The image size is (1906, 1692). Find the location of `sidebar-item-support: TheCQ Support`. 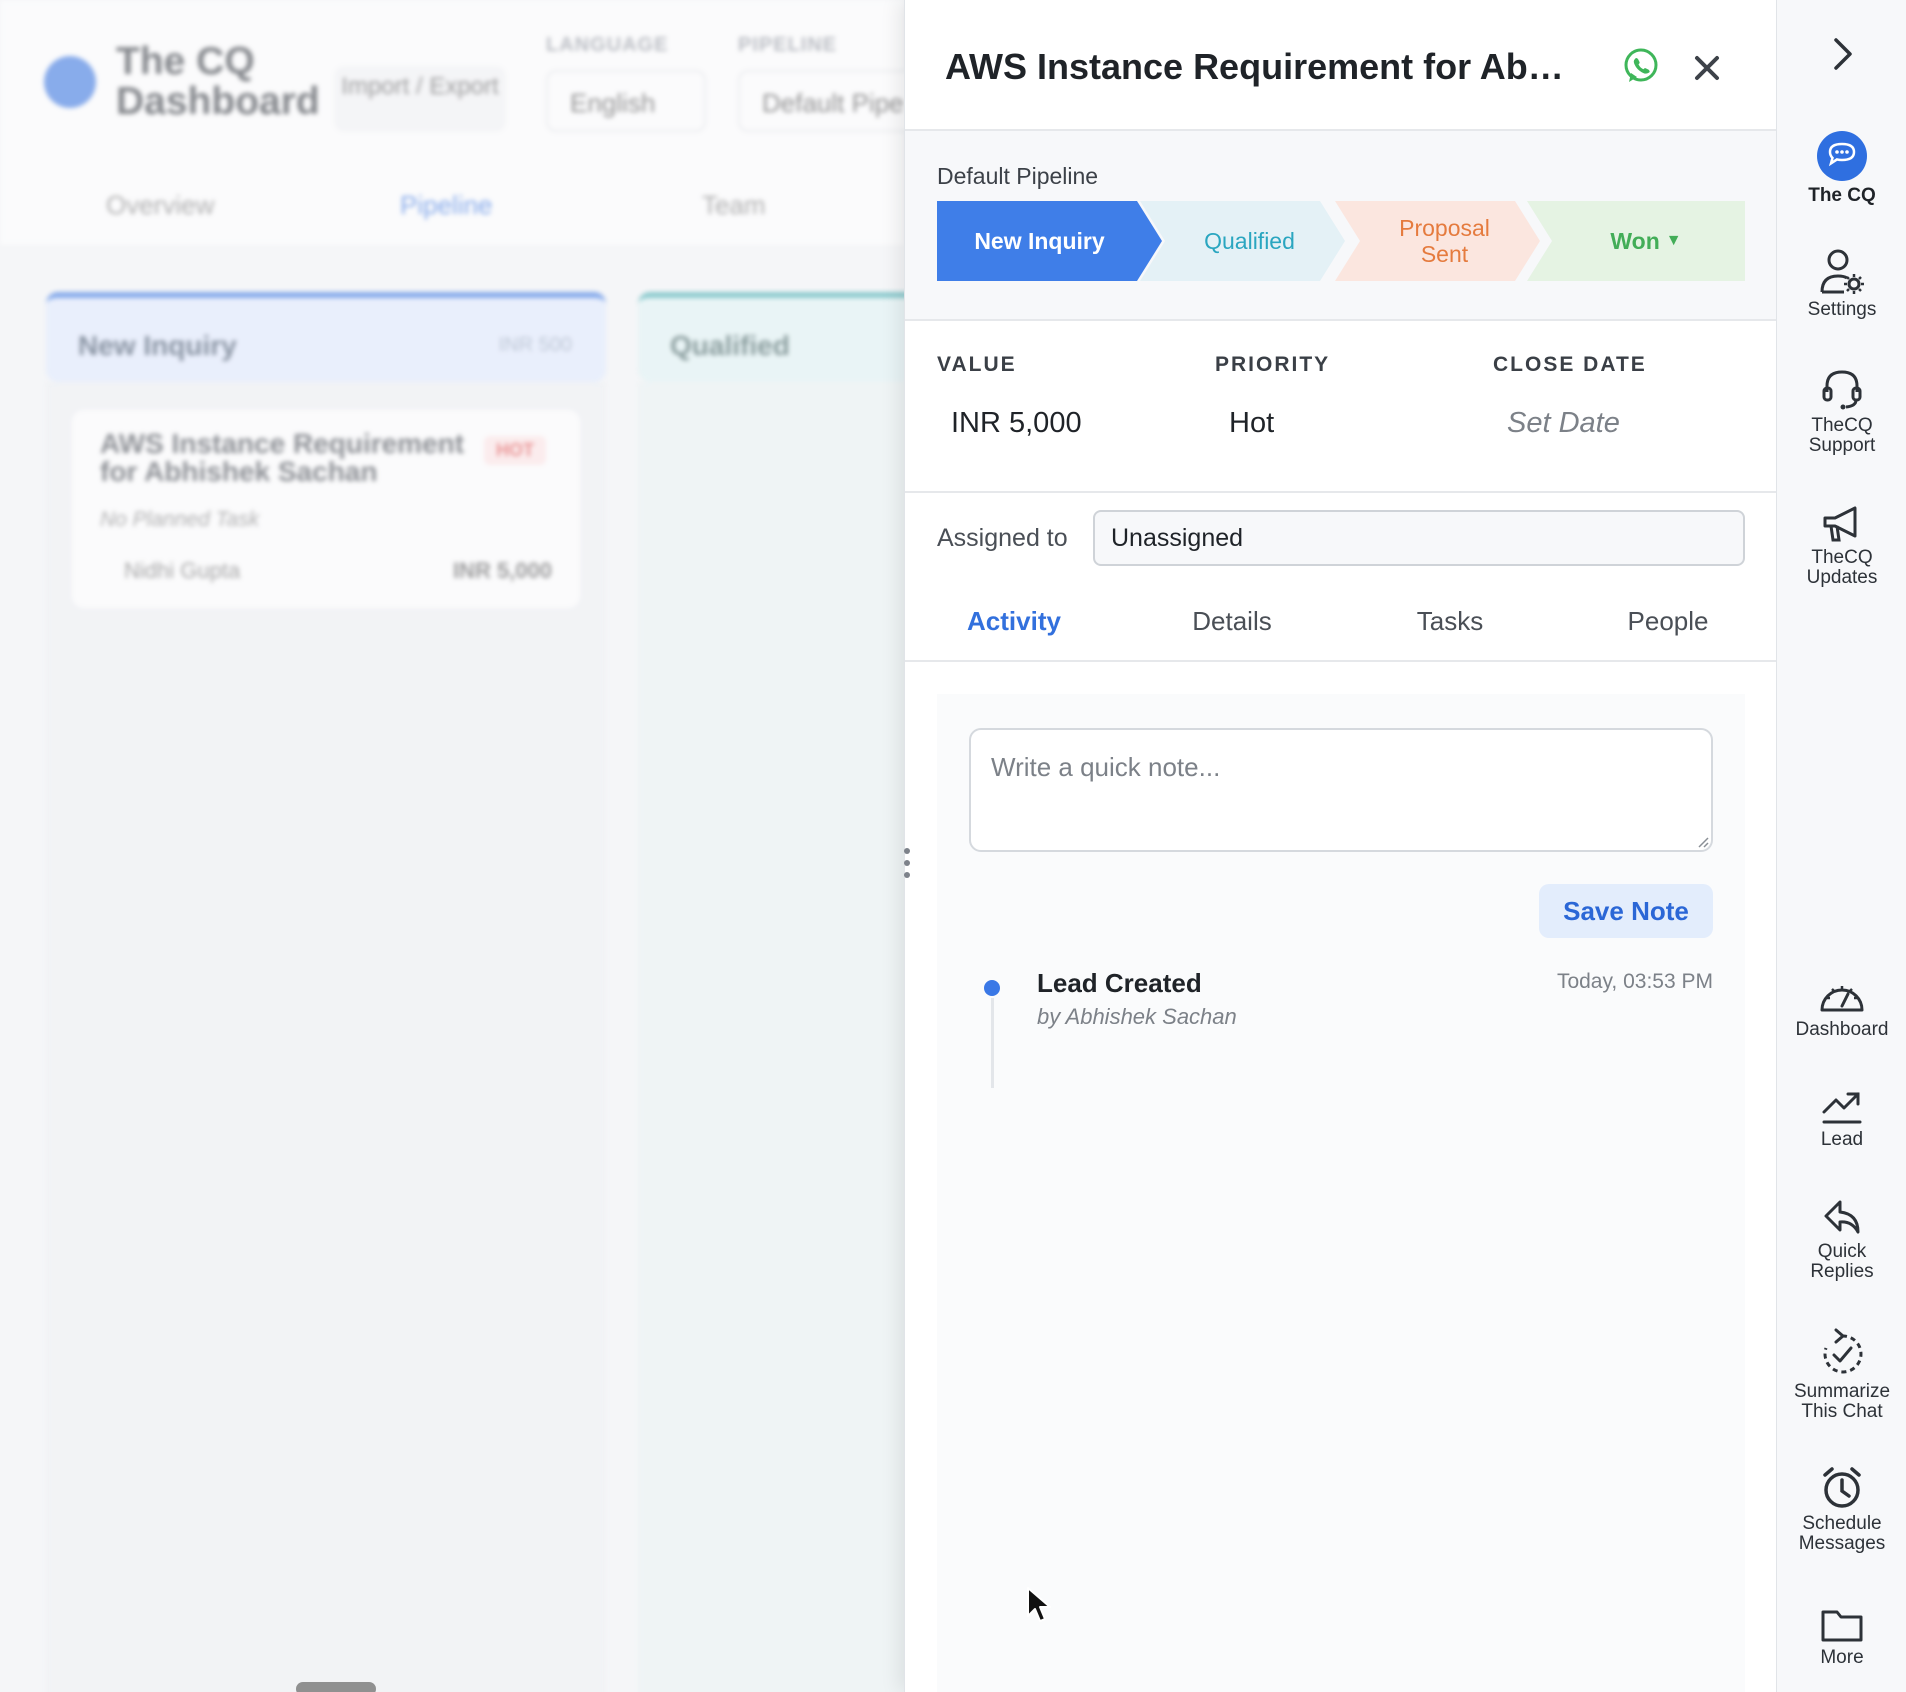

sidebar-item-support: TheCQ Support is located at coordinates (1841, 411).